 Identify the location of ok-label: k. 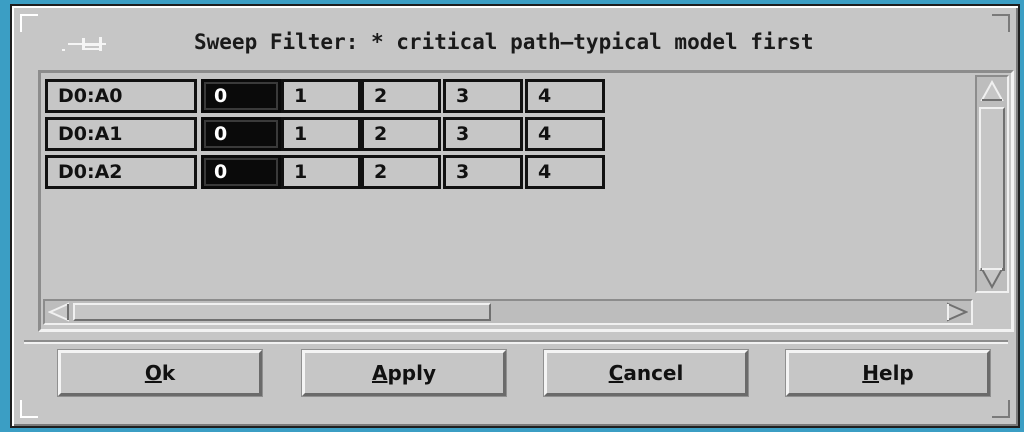
(168, 373).